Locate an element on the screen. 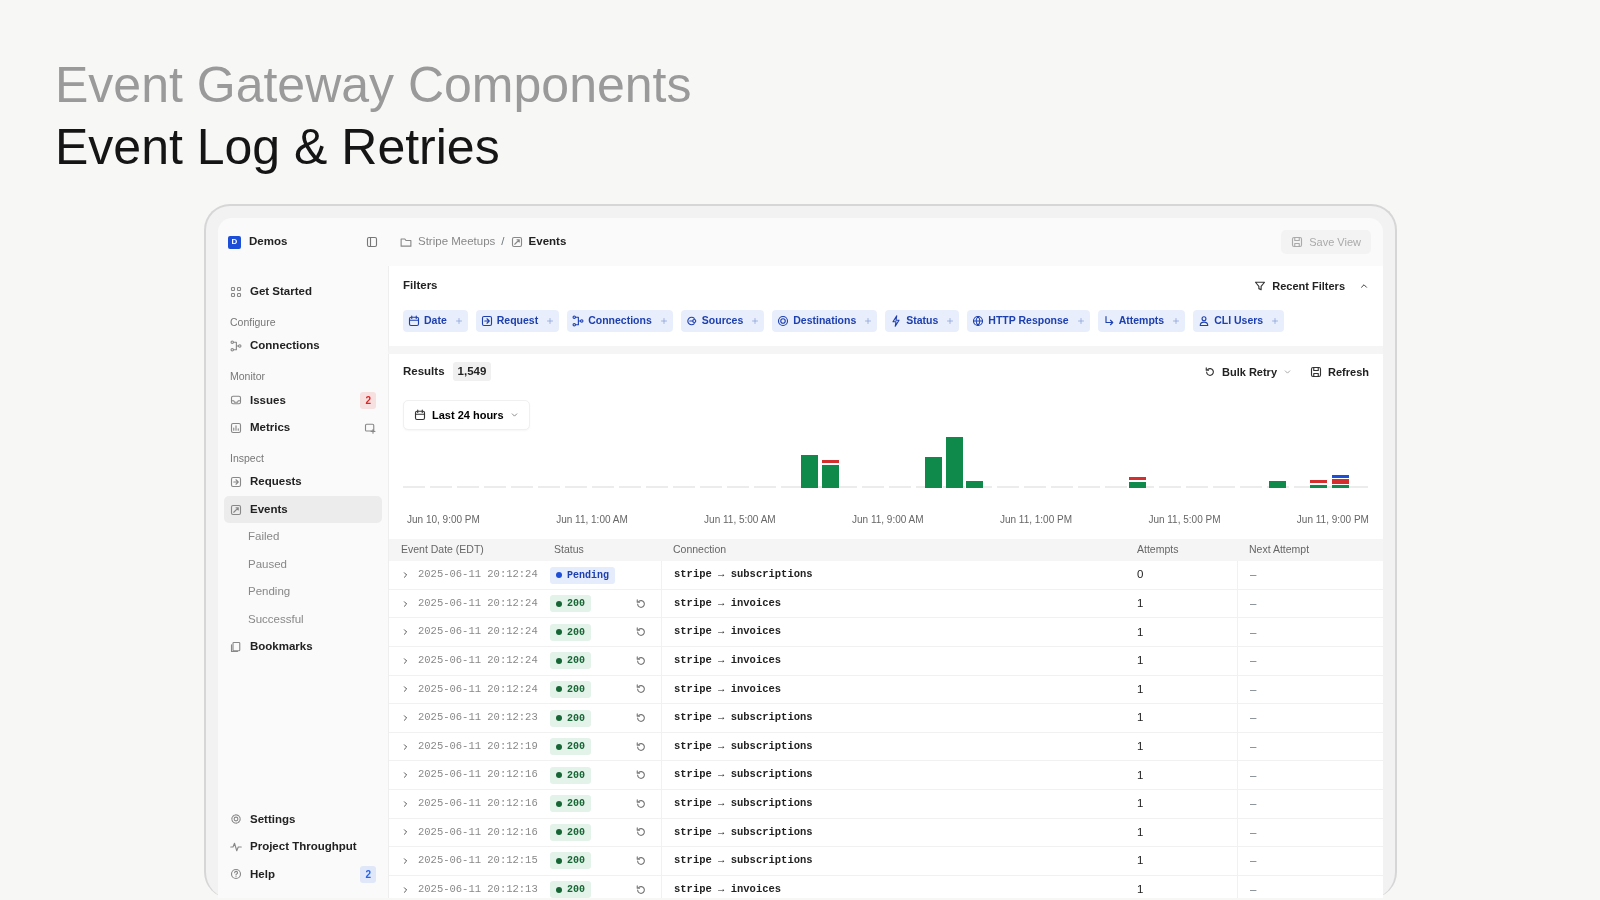  date-range-dropdown: Last 24 hours is located at coordinates (466, 415).